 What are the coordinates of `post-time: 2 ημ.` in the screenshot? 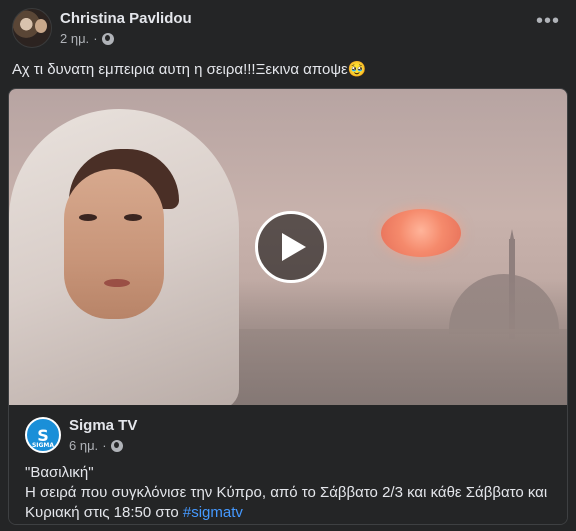 It's located at (74, 38).